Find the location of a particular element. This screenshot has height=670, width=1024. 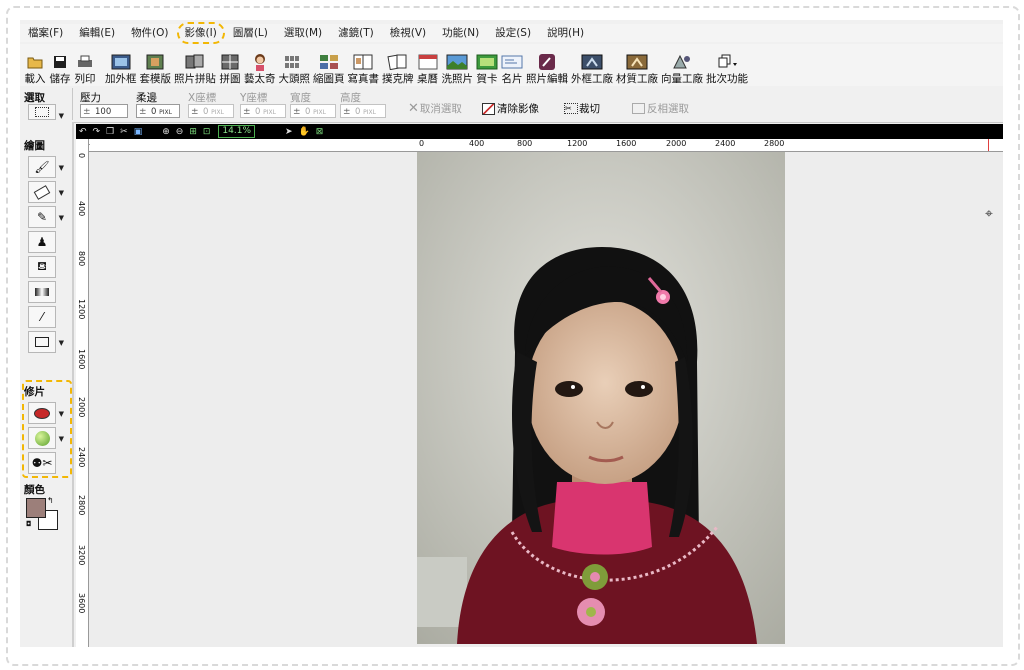

toolbar-vectorfactory-button: 向量工廠 is located at coordinates (682, 66).